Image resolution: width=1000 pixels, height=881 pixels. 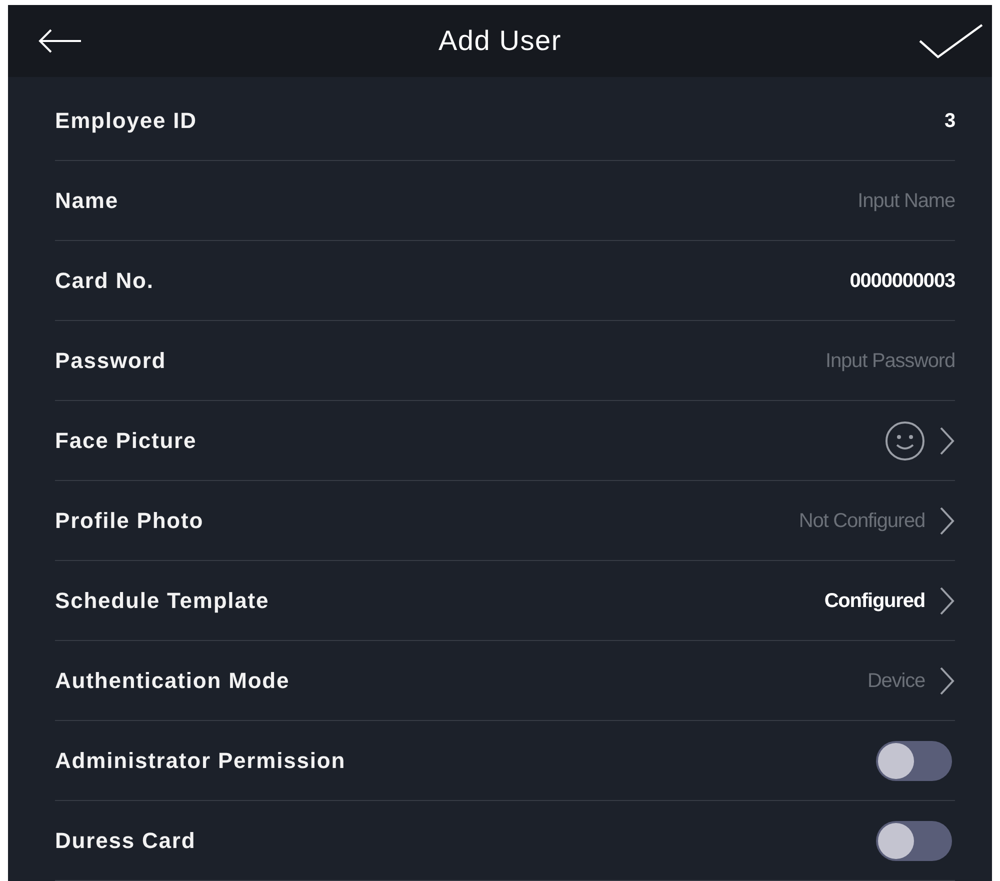 I want to click on back-button, so click(x=60, y=41).